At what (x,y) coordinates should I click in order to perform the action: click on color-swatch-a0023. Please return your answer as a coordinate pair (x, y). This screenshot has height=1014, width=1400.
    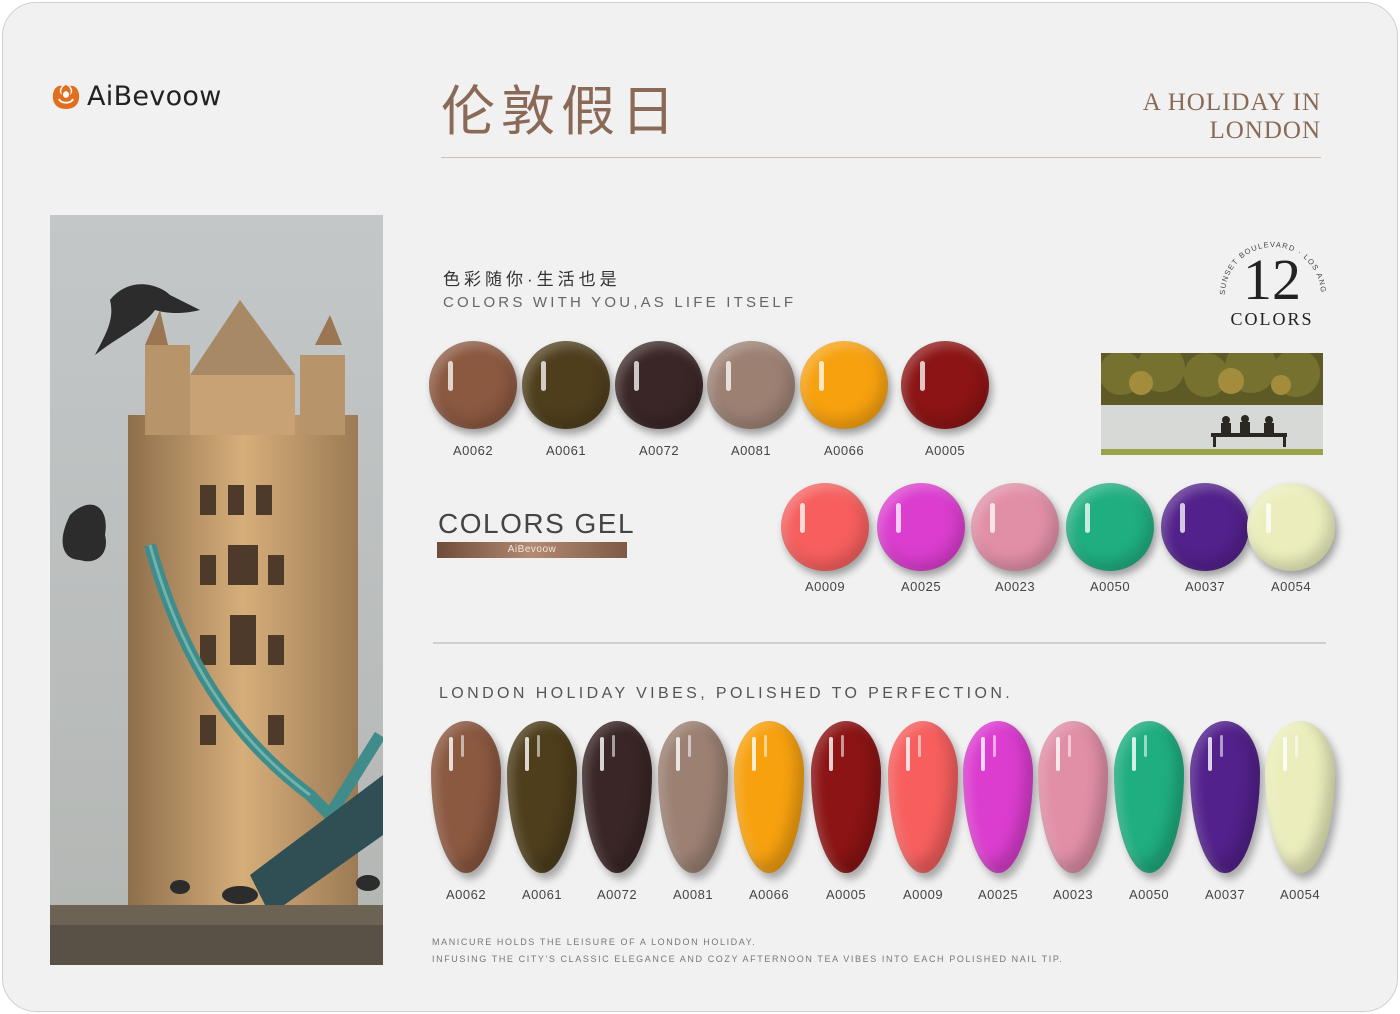
    Looking at the image, I should click on (1015, 527).